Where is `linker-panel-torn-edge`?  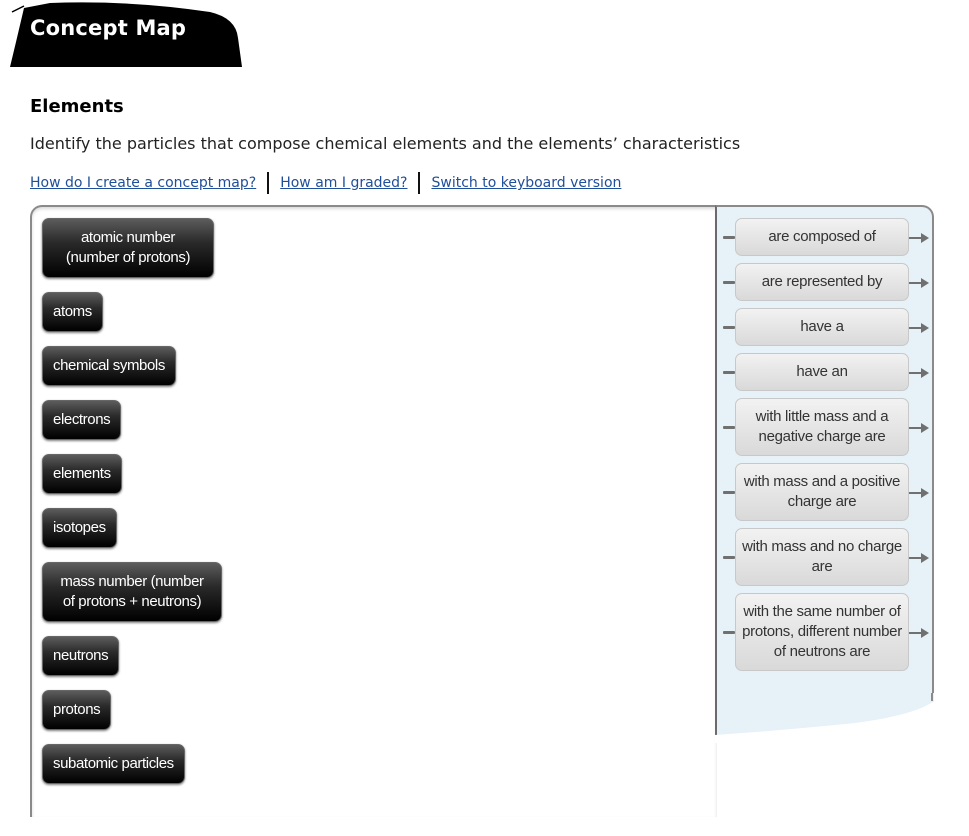 linker-panel-torn-edge is located at coordinates (824, 718).